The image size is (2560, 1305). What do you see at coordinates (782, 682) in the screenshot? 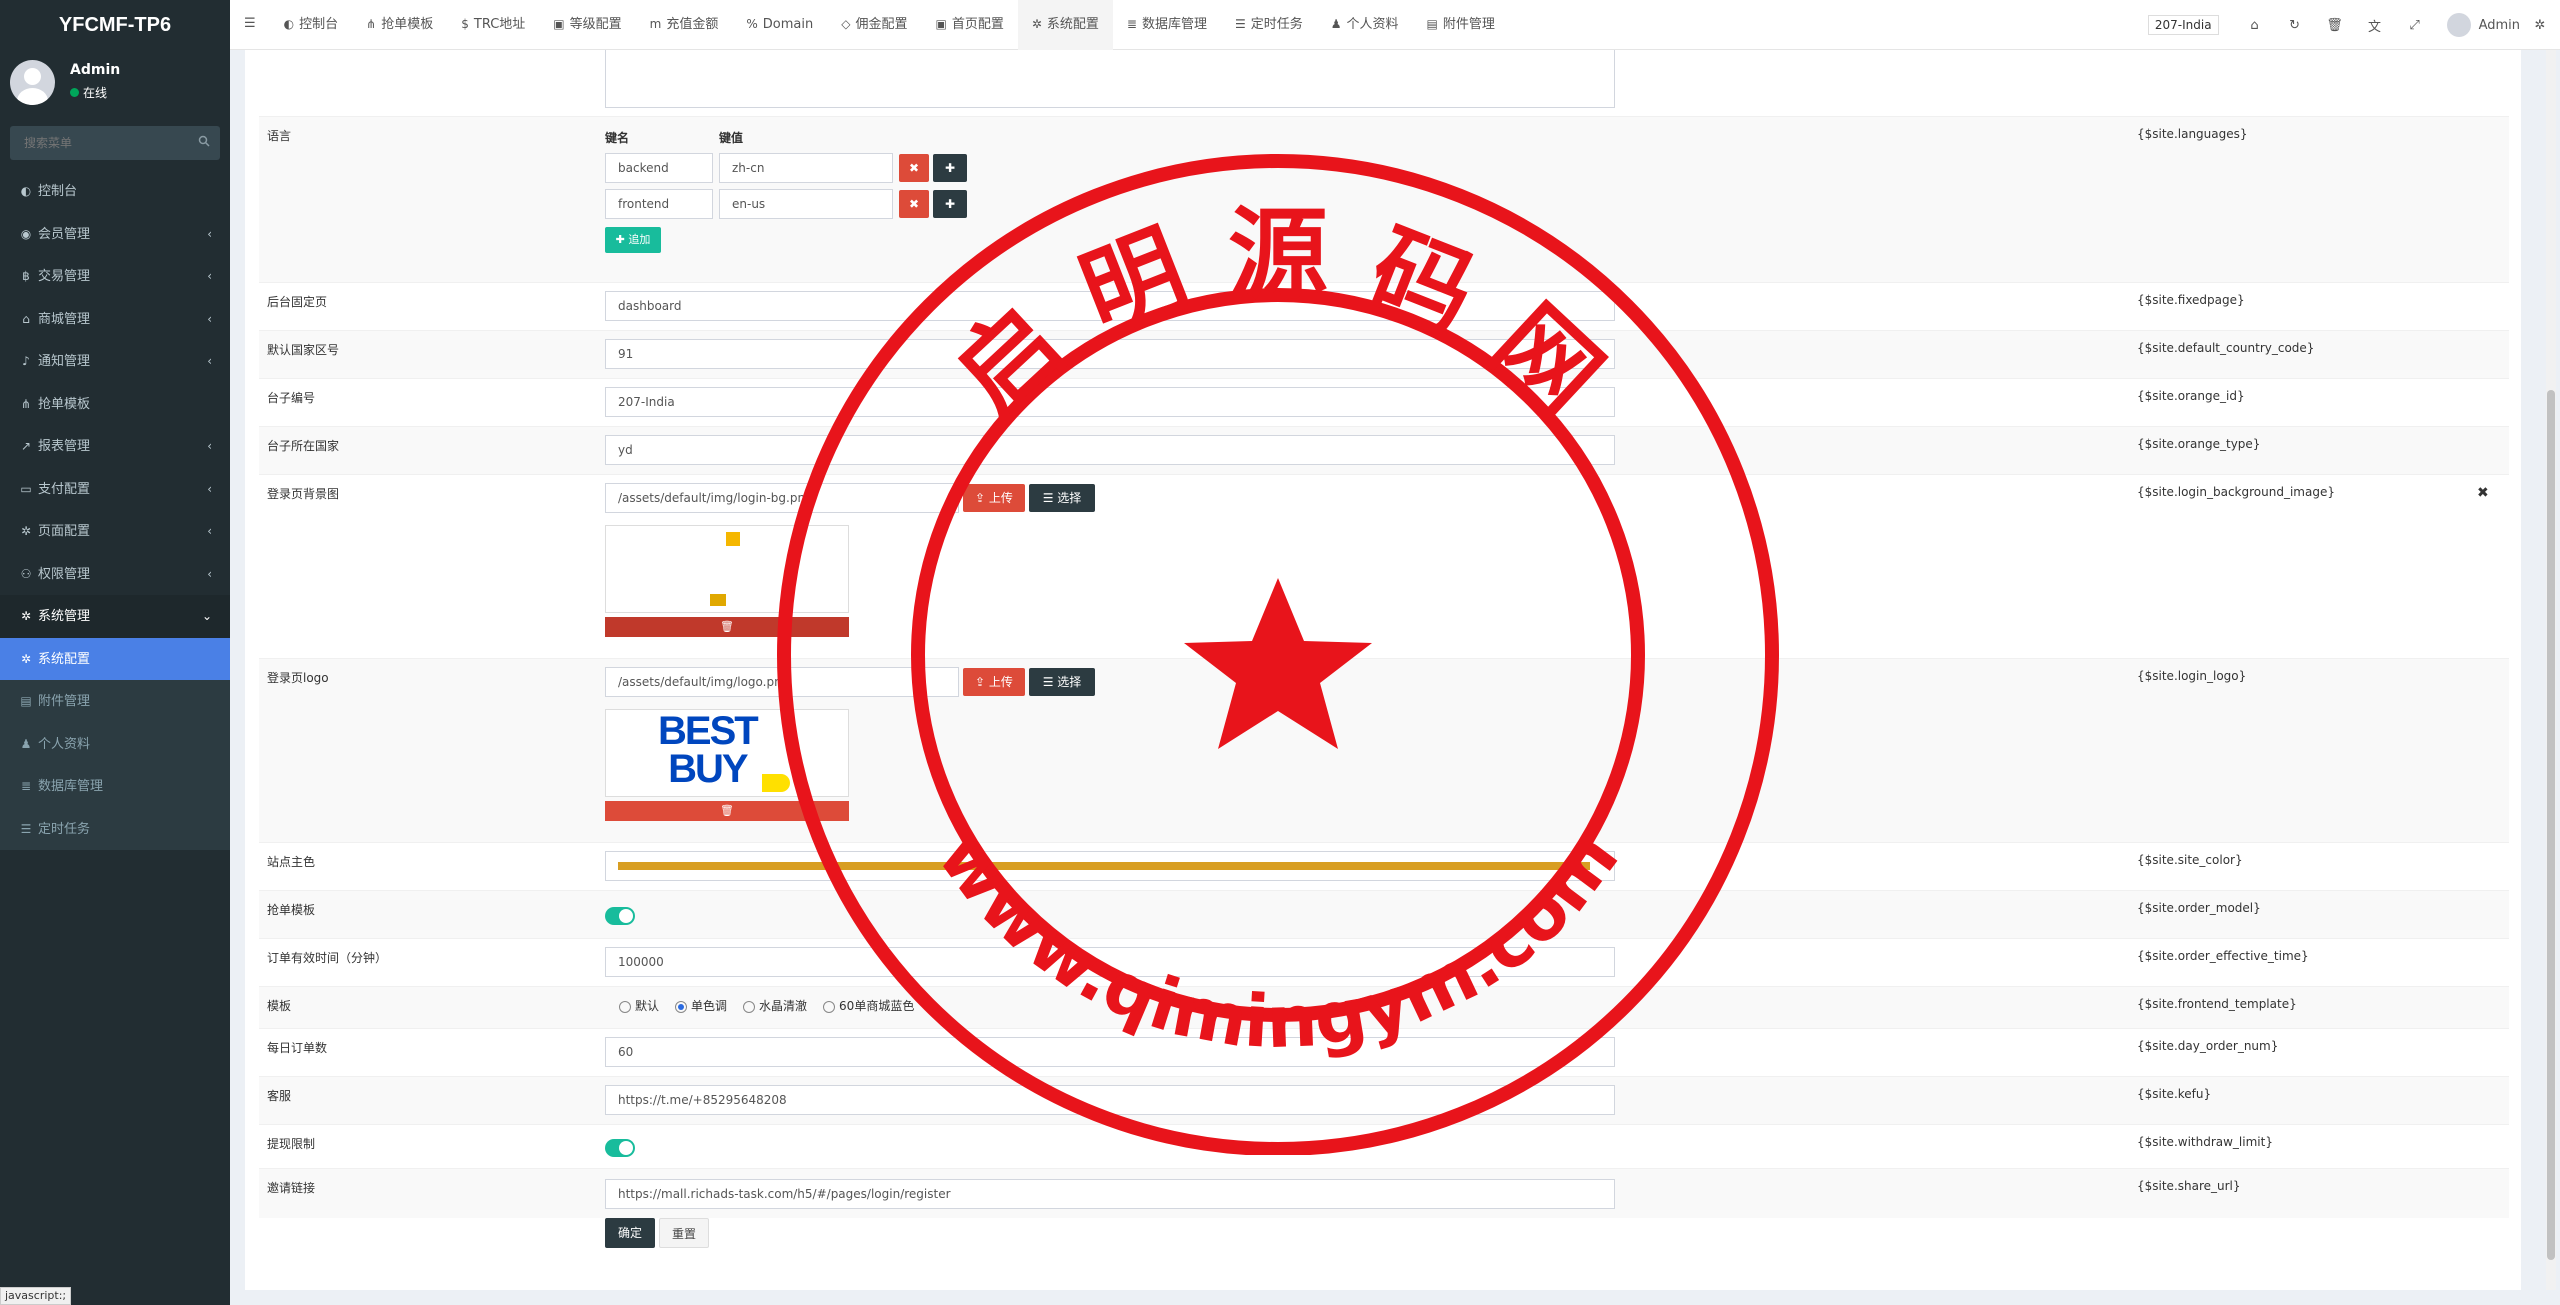
I see `login-logo-input: /assets/default/img/logo.png` at bounding box center [782, 682].